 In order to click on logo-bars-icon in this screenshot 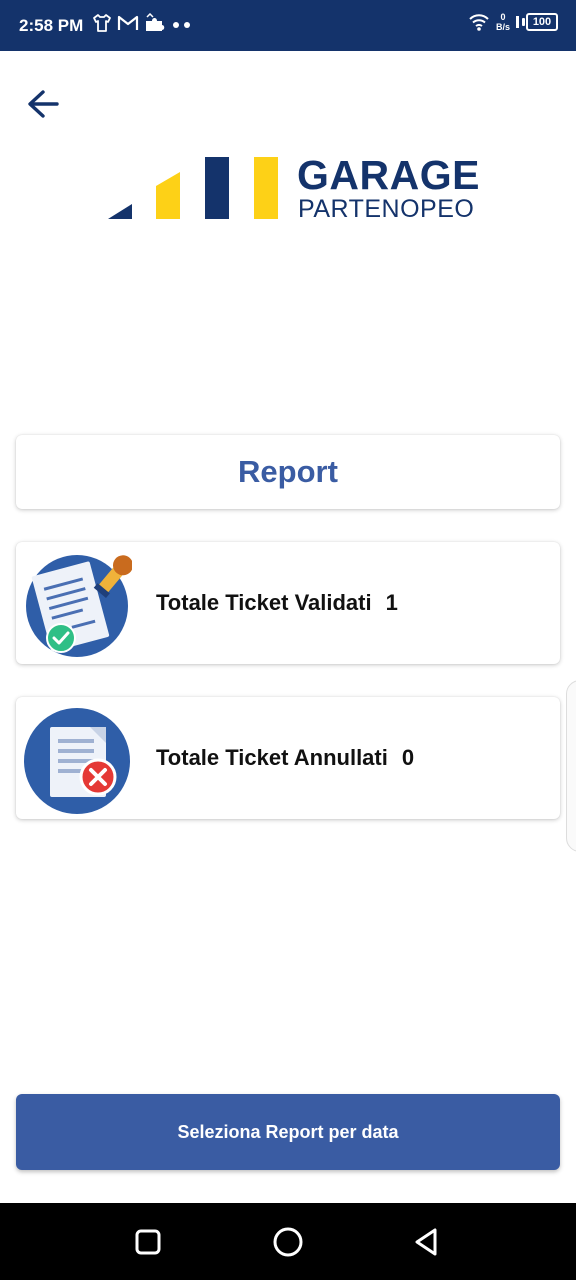, I will do `click(193, 188)`.